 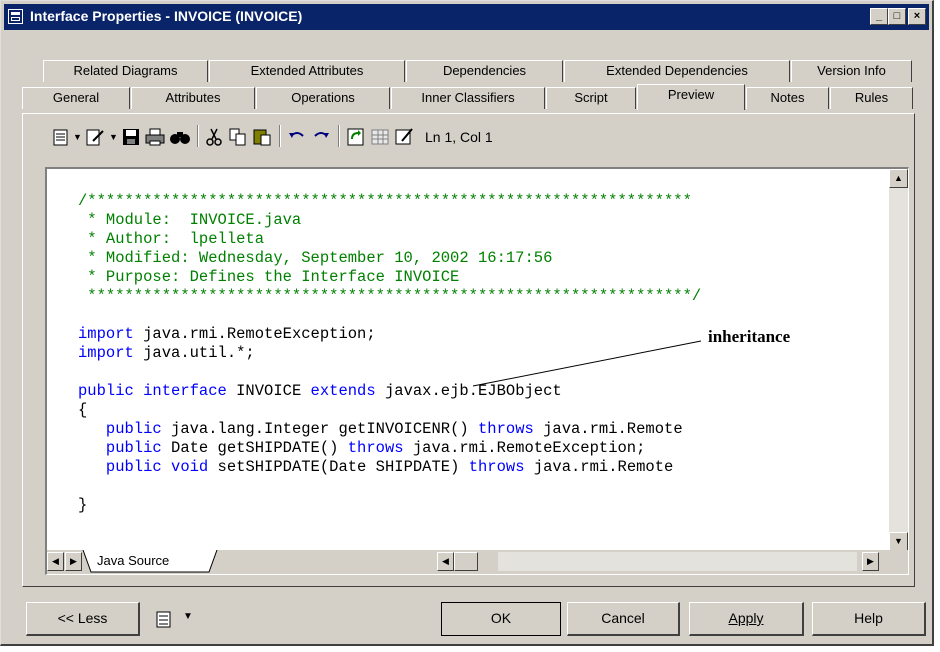 I want to click on code-fragment: Date getSHIPDATE(), so click(x=254, y=448).